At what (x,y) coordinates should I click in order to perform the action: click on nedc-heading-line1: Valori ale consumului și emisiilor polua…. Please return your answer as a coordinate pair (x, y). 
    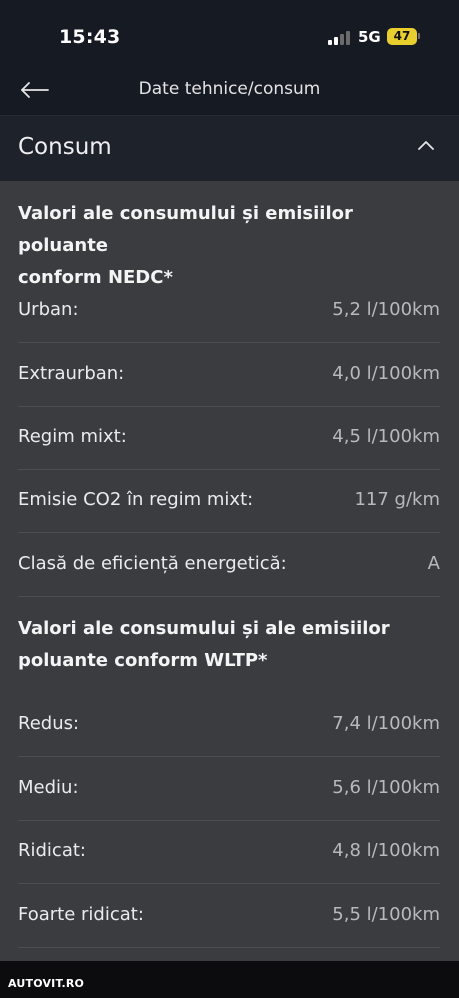
    Looking at the image, I should click on (185, 229).